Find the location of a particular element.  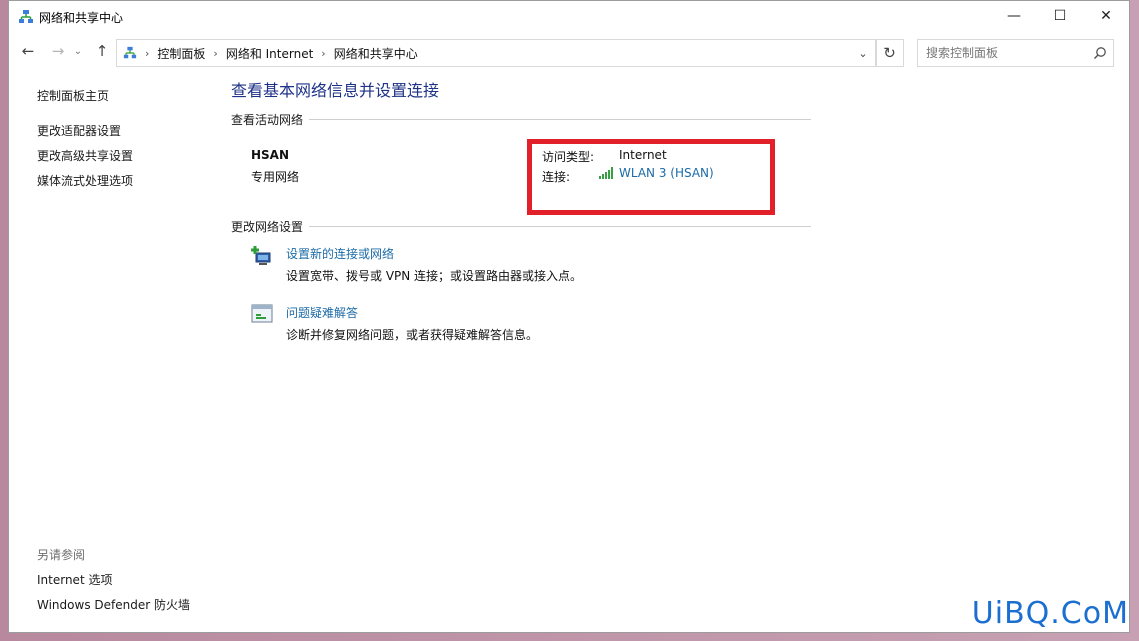

see-also-internet-options: Internet 选项 is located at coordinates (137, 580).